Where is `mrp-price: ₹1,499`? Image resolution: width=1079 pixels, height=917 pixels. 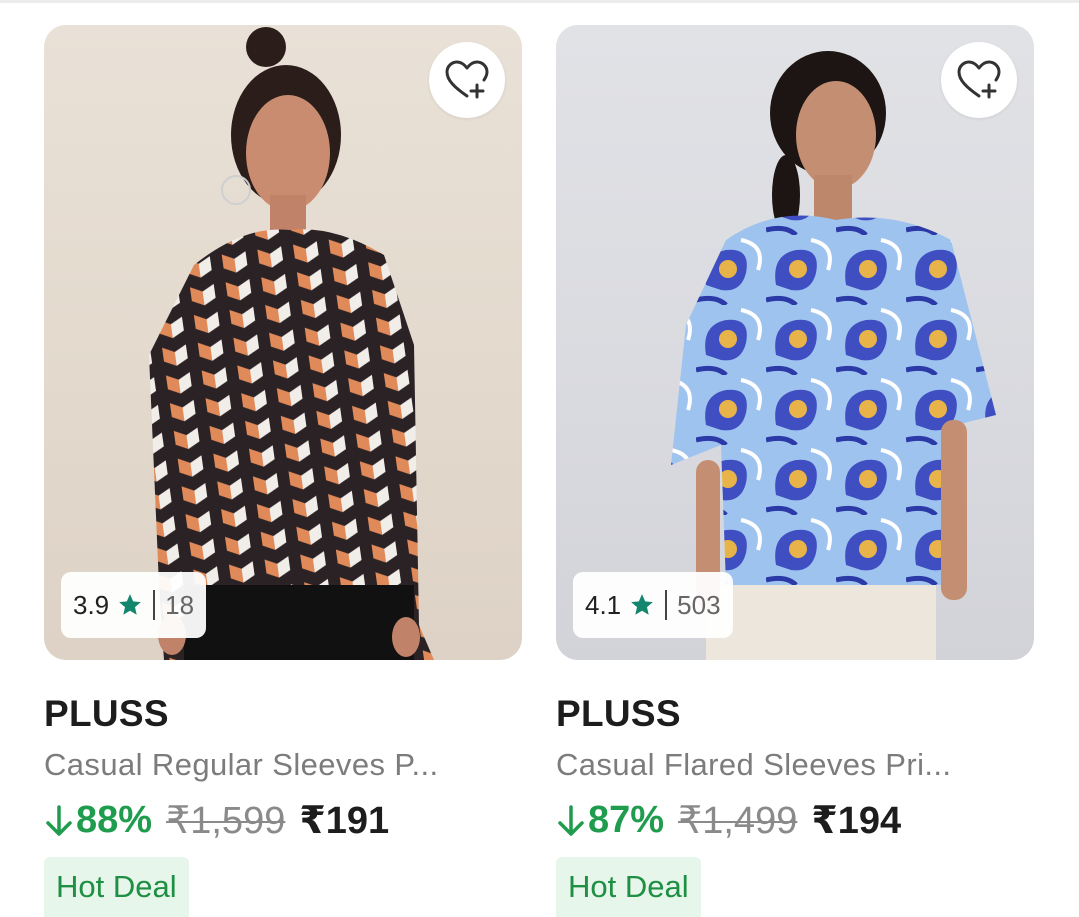
mrp-price: ₹1,499 is located at coordinates (738, 821).